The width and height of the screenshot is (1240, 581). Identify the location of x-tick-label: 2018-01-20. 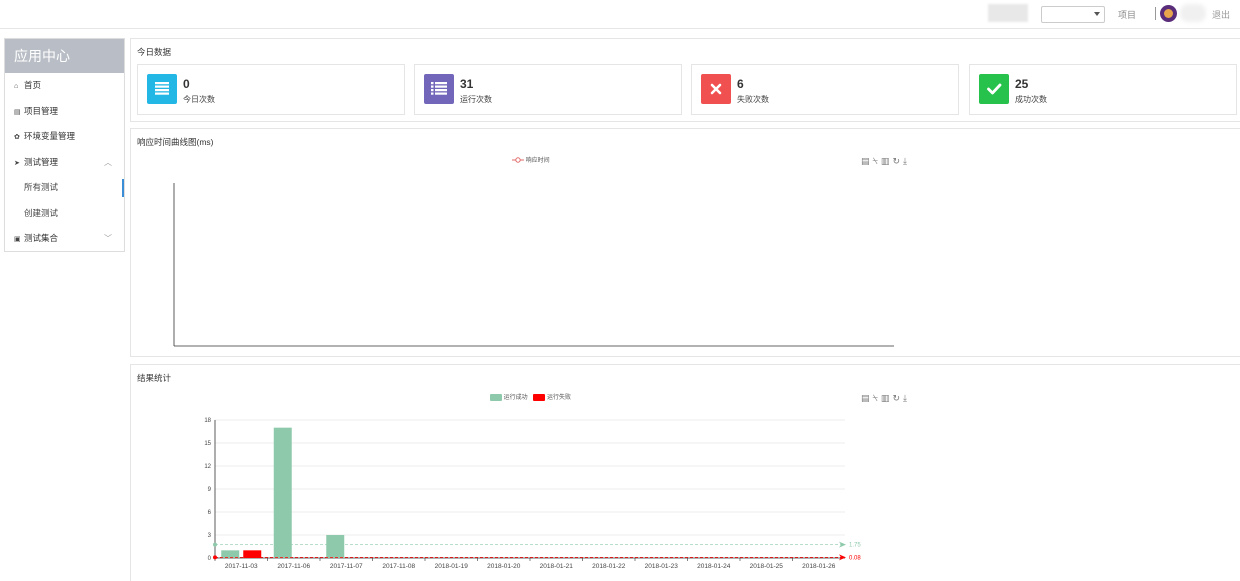
(504, 566).